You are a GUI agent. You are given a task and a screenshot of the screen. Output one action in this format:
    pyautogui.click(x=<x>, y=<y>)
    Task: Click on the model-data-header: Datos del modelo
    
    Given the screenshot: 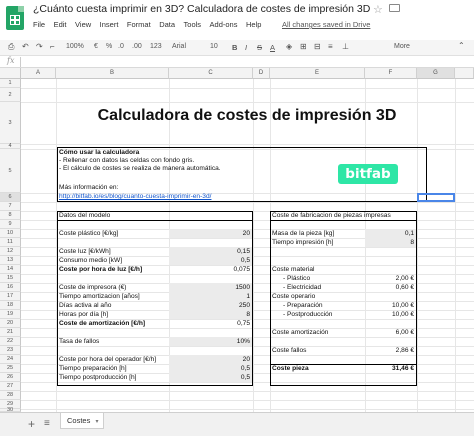 What is the action you would take?
    pyautogui.click(x=84, y=216)
    